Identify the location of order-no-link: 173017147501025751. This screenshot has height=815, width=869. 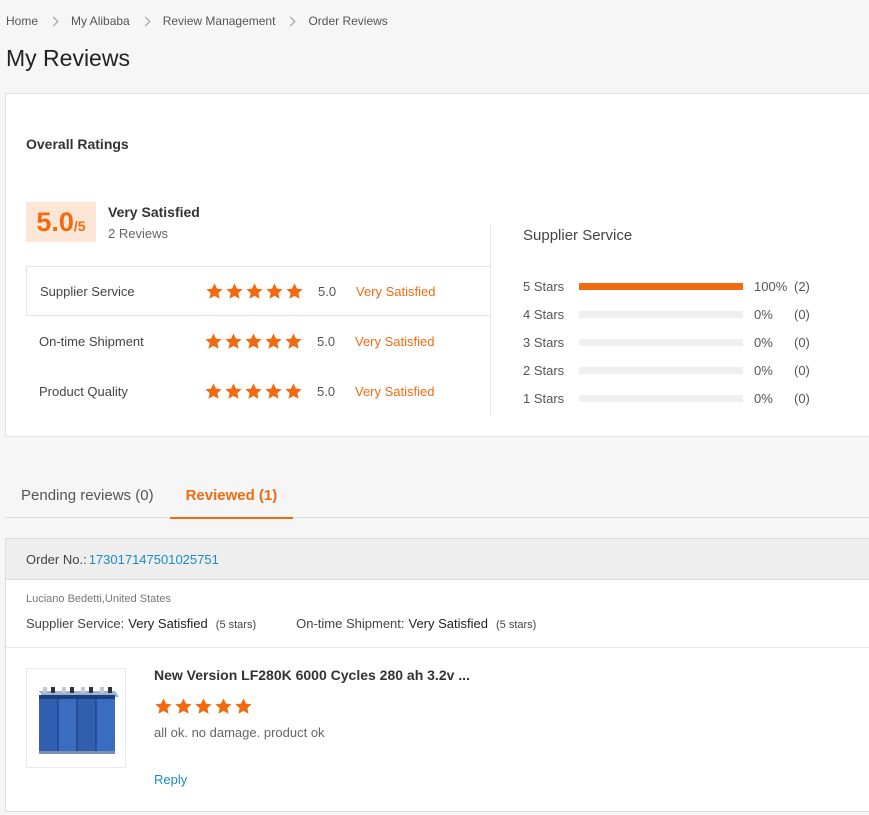
(154, 559).